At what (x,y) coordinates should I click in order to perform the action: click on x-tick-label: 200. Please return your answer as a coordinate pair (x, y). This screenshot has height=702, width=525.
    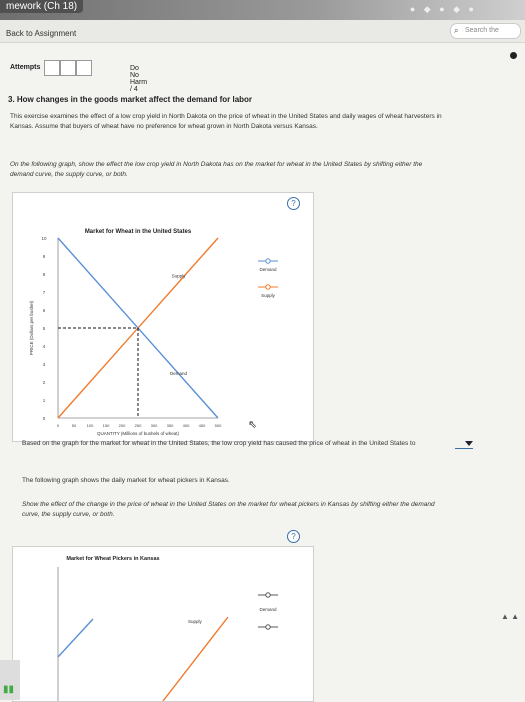
    Looking at the image, I should click on (122, 425).